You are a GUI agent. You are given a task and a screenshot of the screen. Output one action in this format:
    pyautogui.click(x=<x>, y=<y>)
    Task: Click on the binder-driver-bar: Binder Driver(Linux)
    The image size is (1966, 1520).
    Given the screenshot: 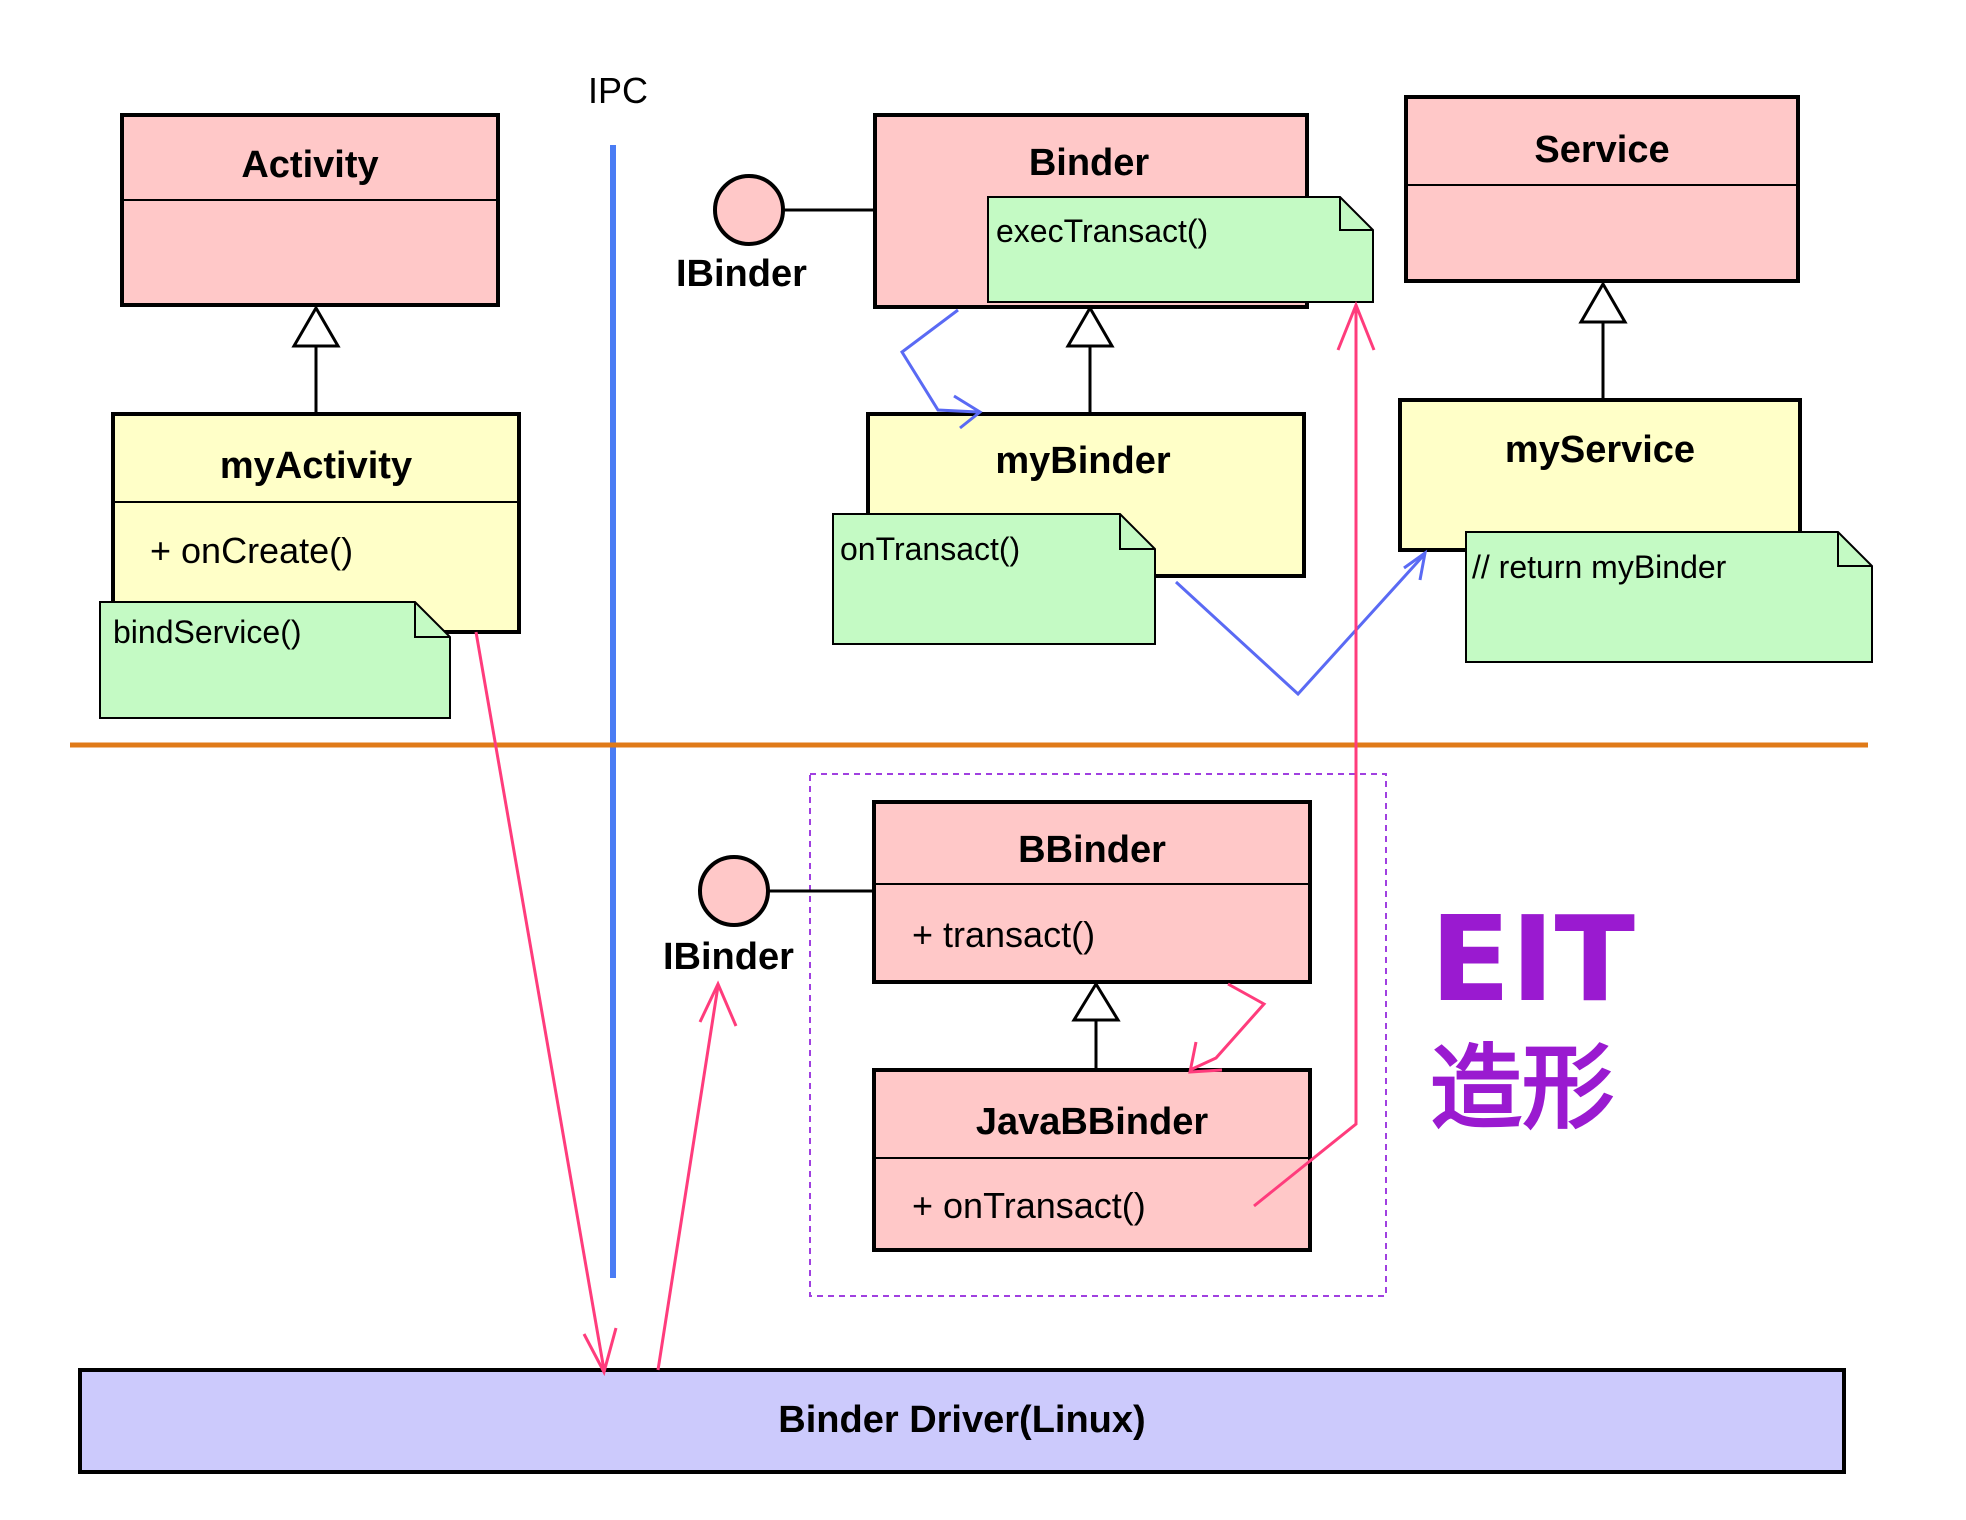 What is the action you would take?
    pyautogui.click(x=962, y=1421)
    